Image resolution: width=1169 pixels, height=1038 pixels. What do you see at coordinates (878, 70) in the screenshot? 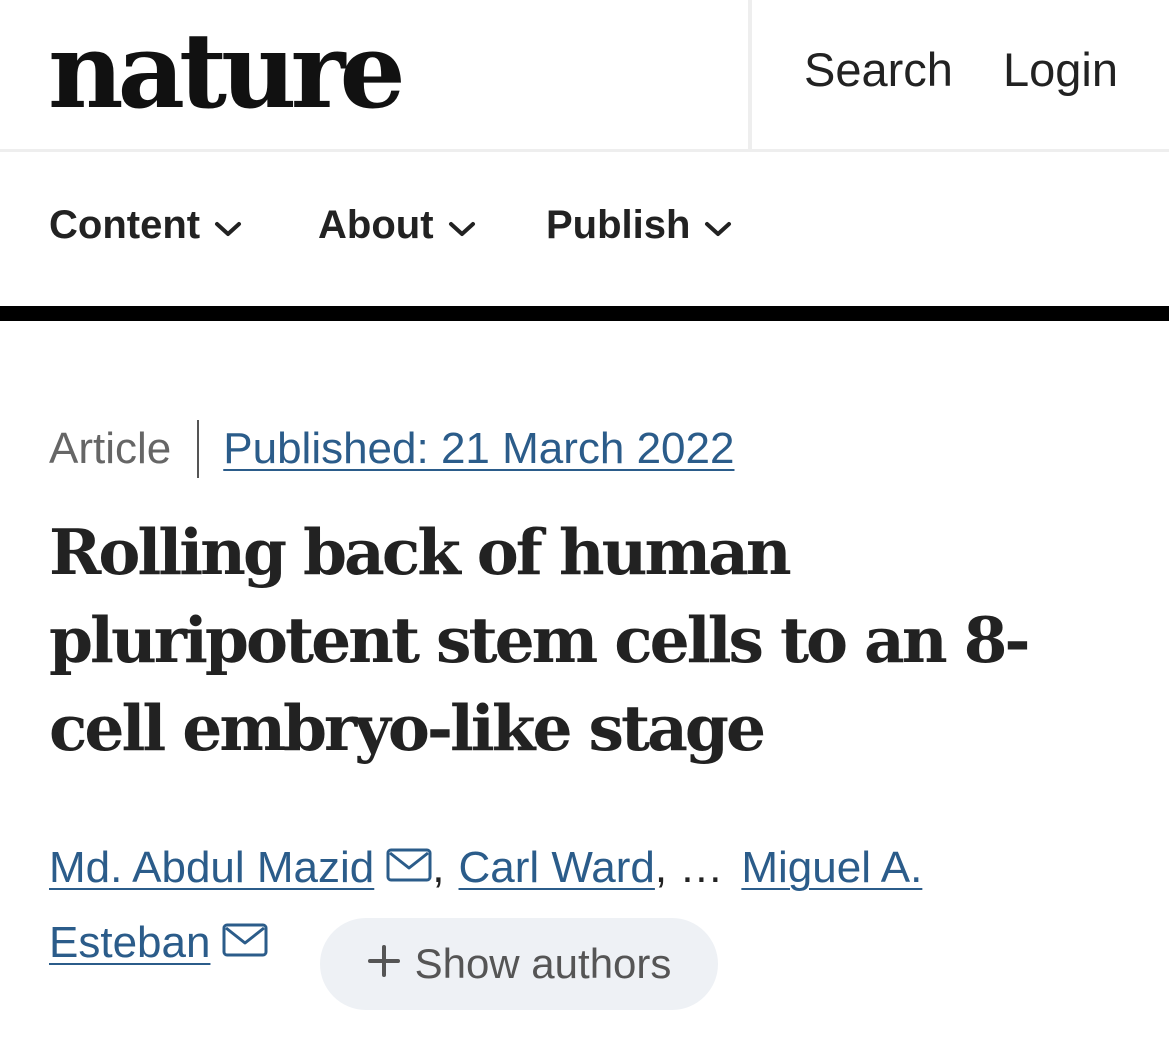
I see `search-link: Search` at bounding box center [878, 70].